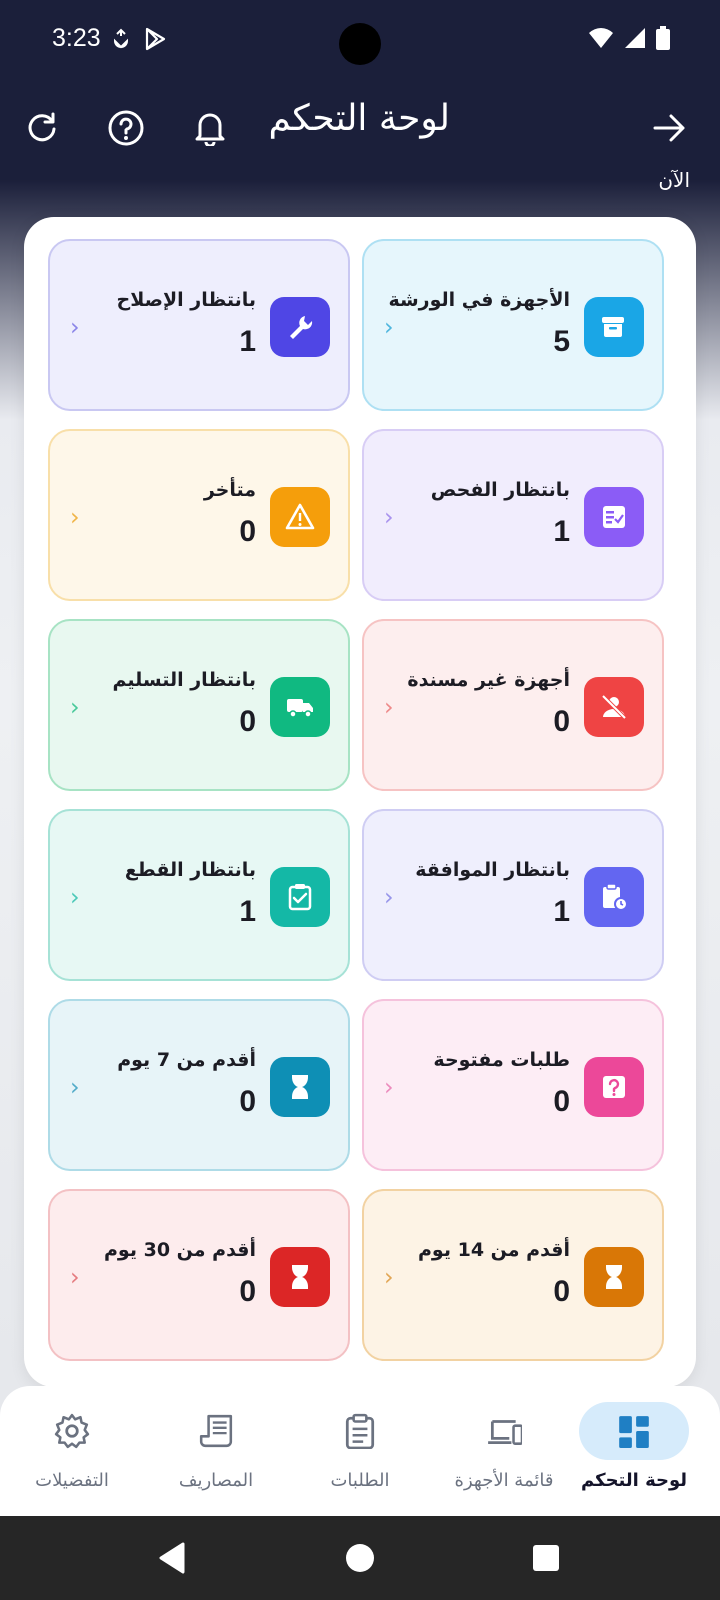 The image size is (720, 1600). I want to click on notifications-button, so click(210, 128).